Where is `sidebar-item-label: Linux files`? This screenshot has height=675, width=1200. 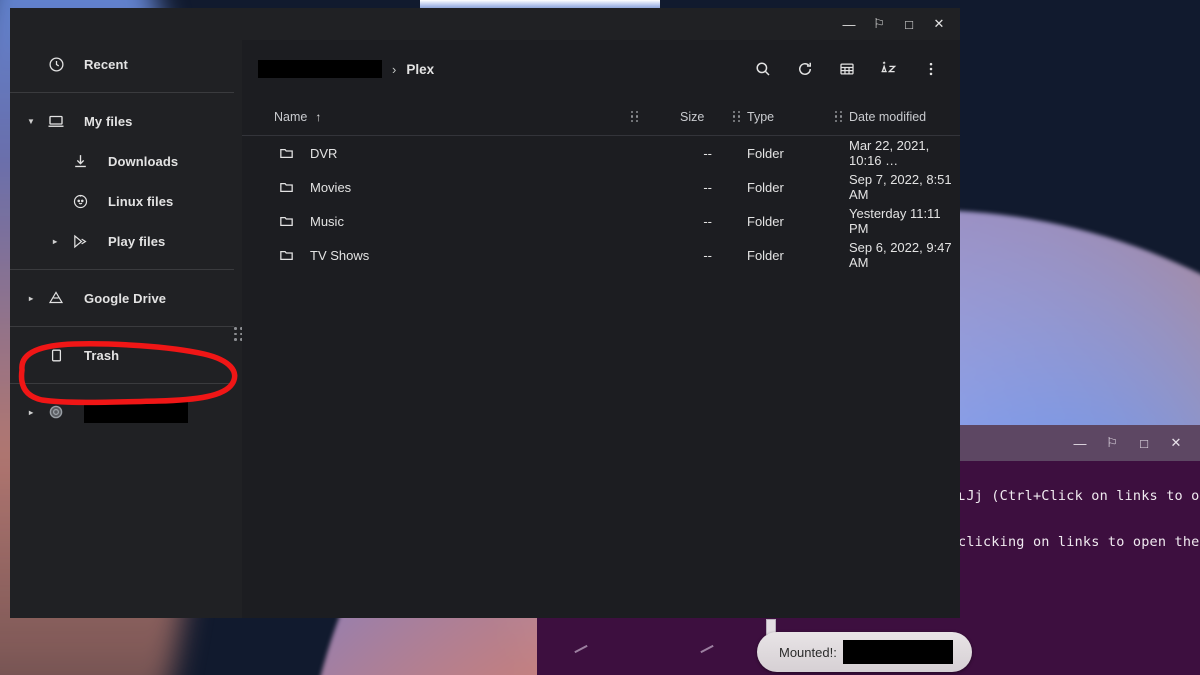 sidebar-item-label: Linux files is located at coordinates (141, 201).